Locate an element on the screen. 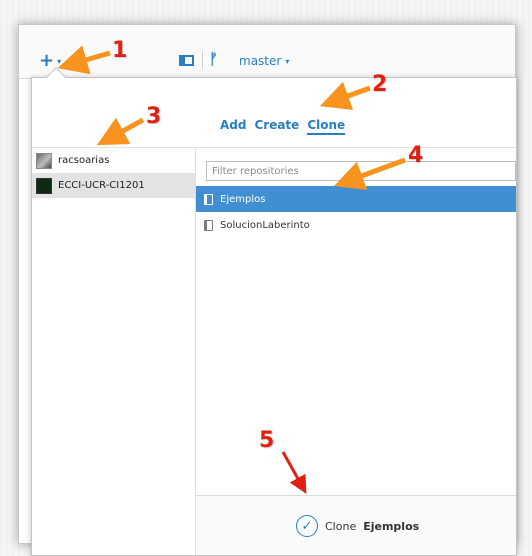 This screenshot has width=532, height=556. annotation-number-4: 4 is located at coordinates (416, 155).